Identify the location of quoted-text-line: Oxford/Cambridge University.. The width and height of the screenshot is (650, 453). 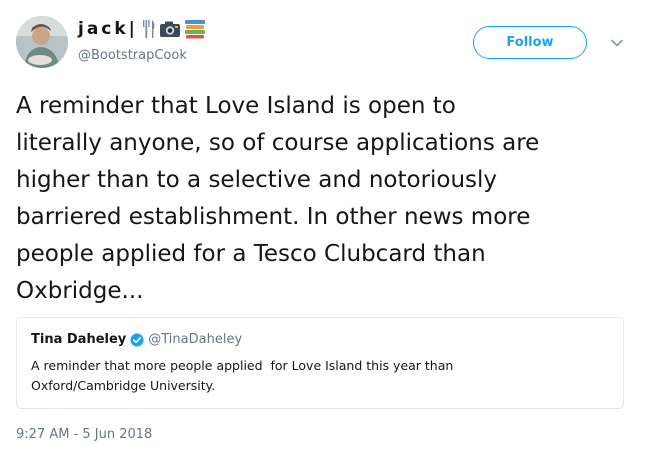
(123, 385).